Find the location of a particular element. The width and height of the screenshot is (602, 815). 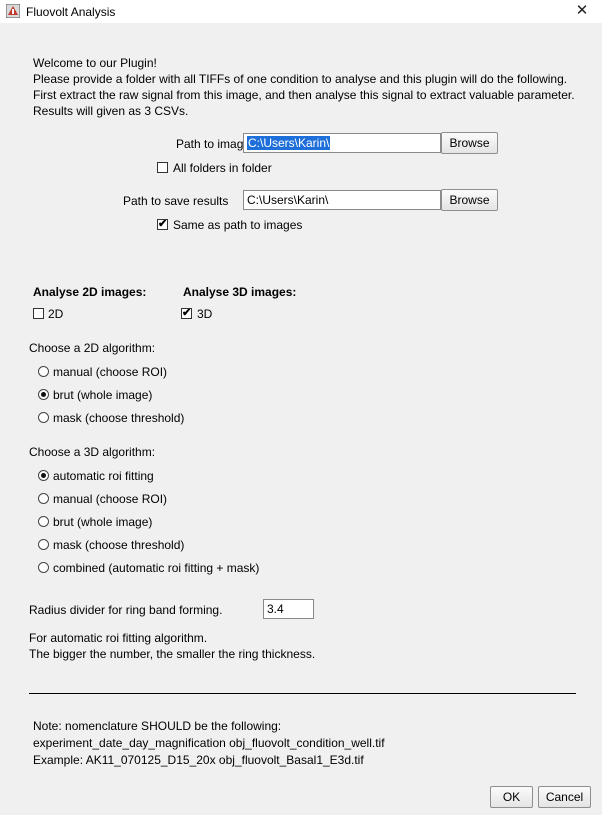

separator is located at coordinates (302, 693).